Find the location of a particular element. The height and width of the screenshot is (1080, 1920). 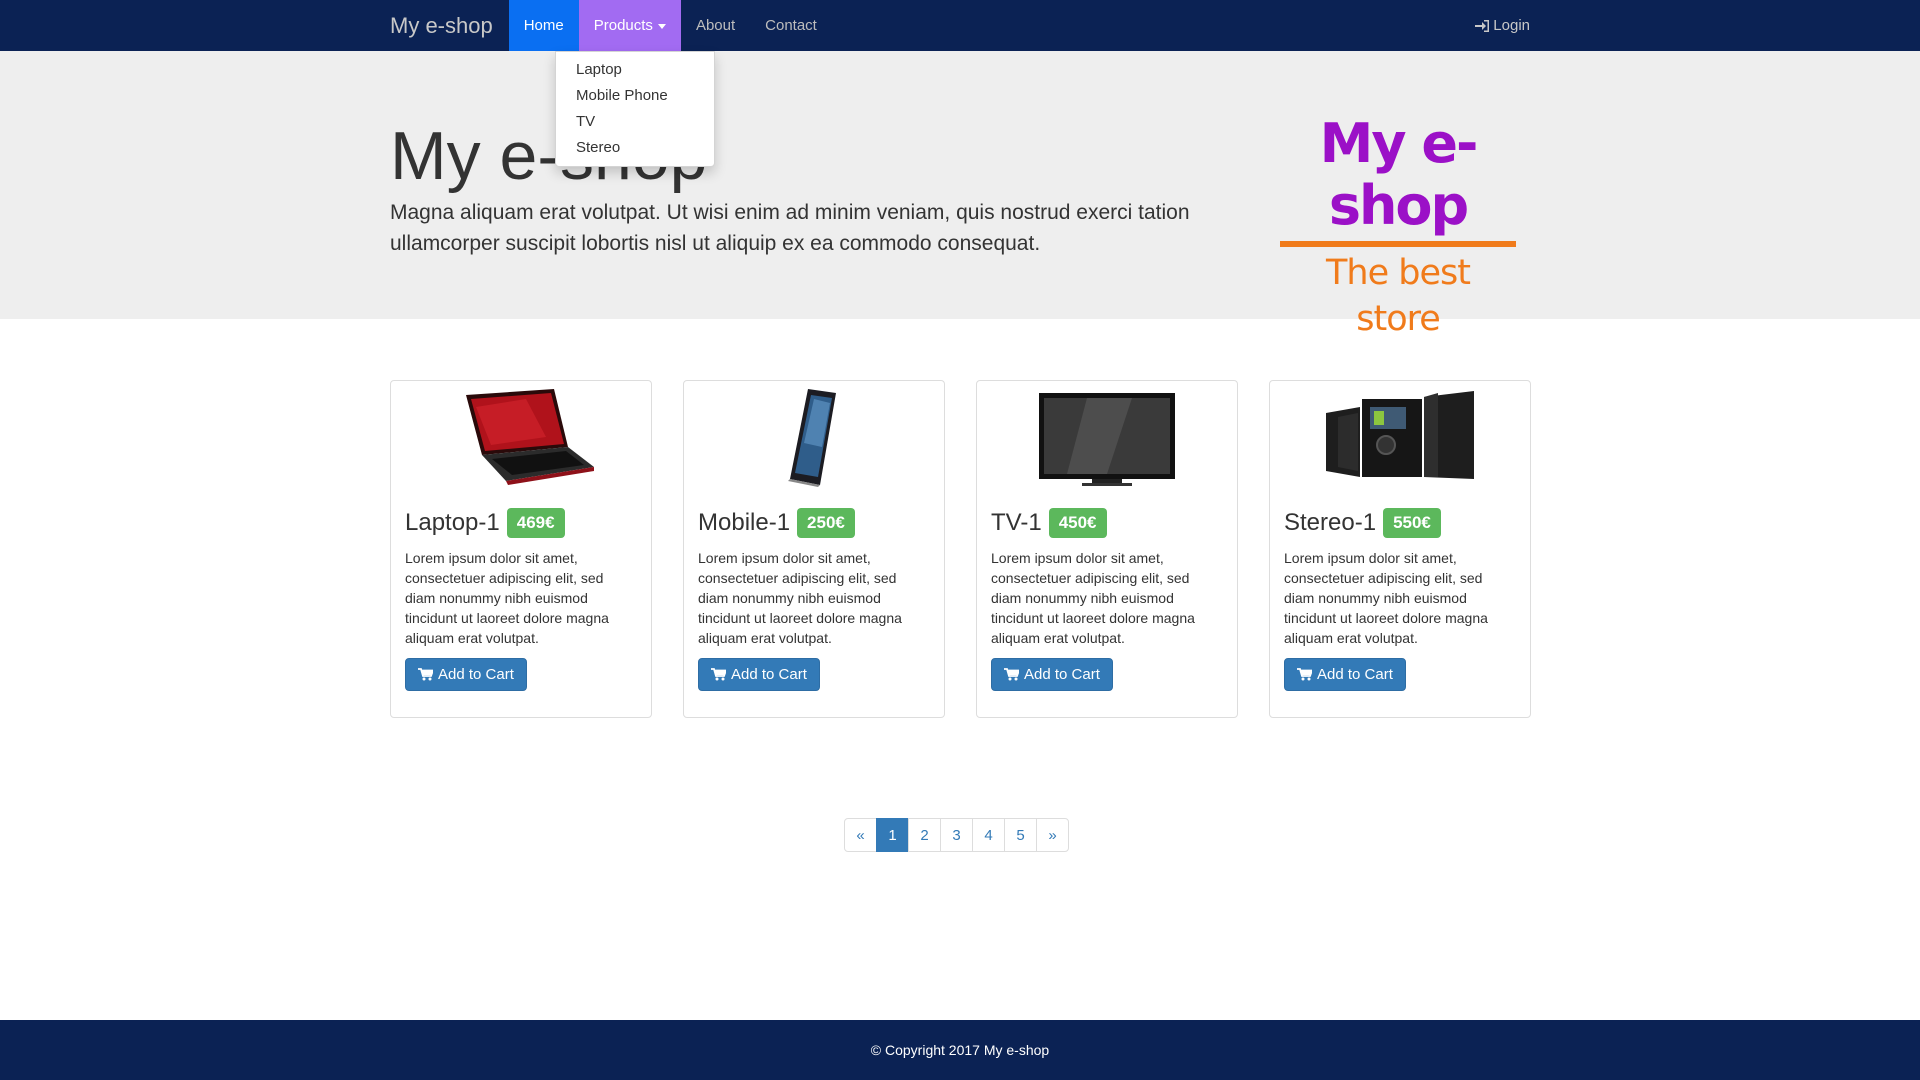

pagination-next: » is located at coordinates (1052, 835).